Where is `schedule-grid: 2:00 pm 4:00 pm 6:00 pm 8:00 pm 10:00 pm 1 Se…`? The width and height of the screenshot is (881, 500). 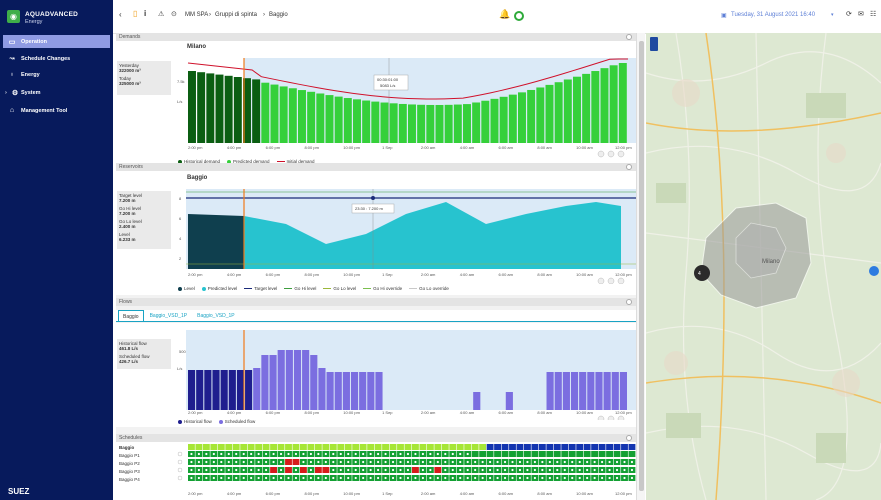 schedule-grid: 2:00 pm 4:00 pm 6:00 pm 8:00 pm 10:00 pm 1 Se… is located at coordinates (376, 471).